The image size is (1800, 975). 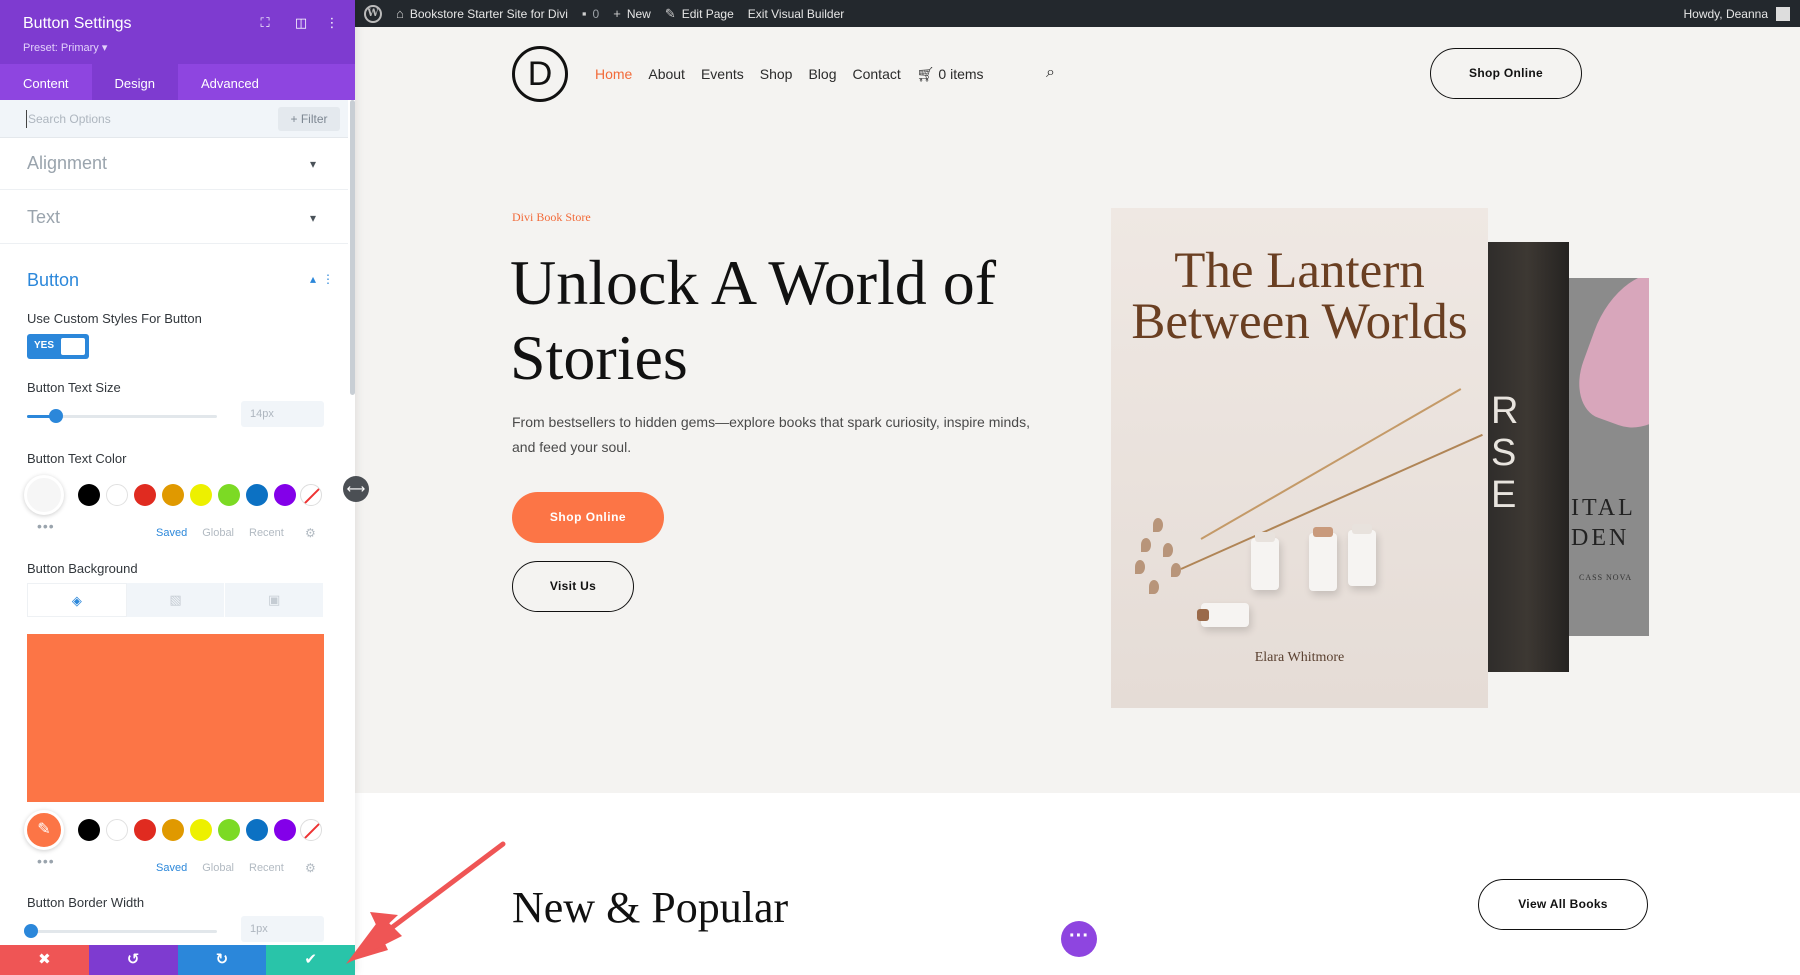 I want to click on nav-item-blog: Blog, so click(x=822, y=74).